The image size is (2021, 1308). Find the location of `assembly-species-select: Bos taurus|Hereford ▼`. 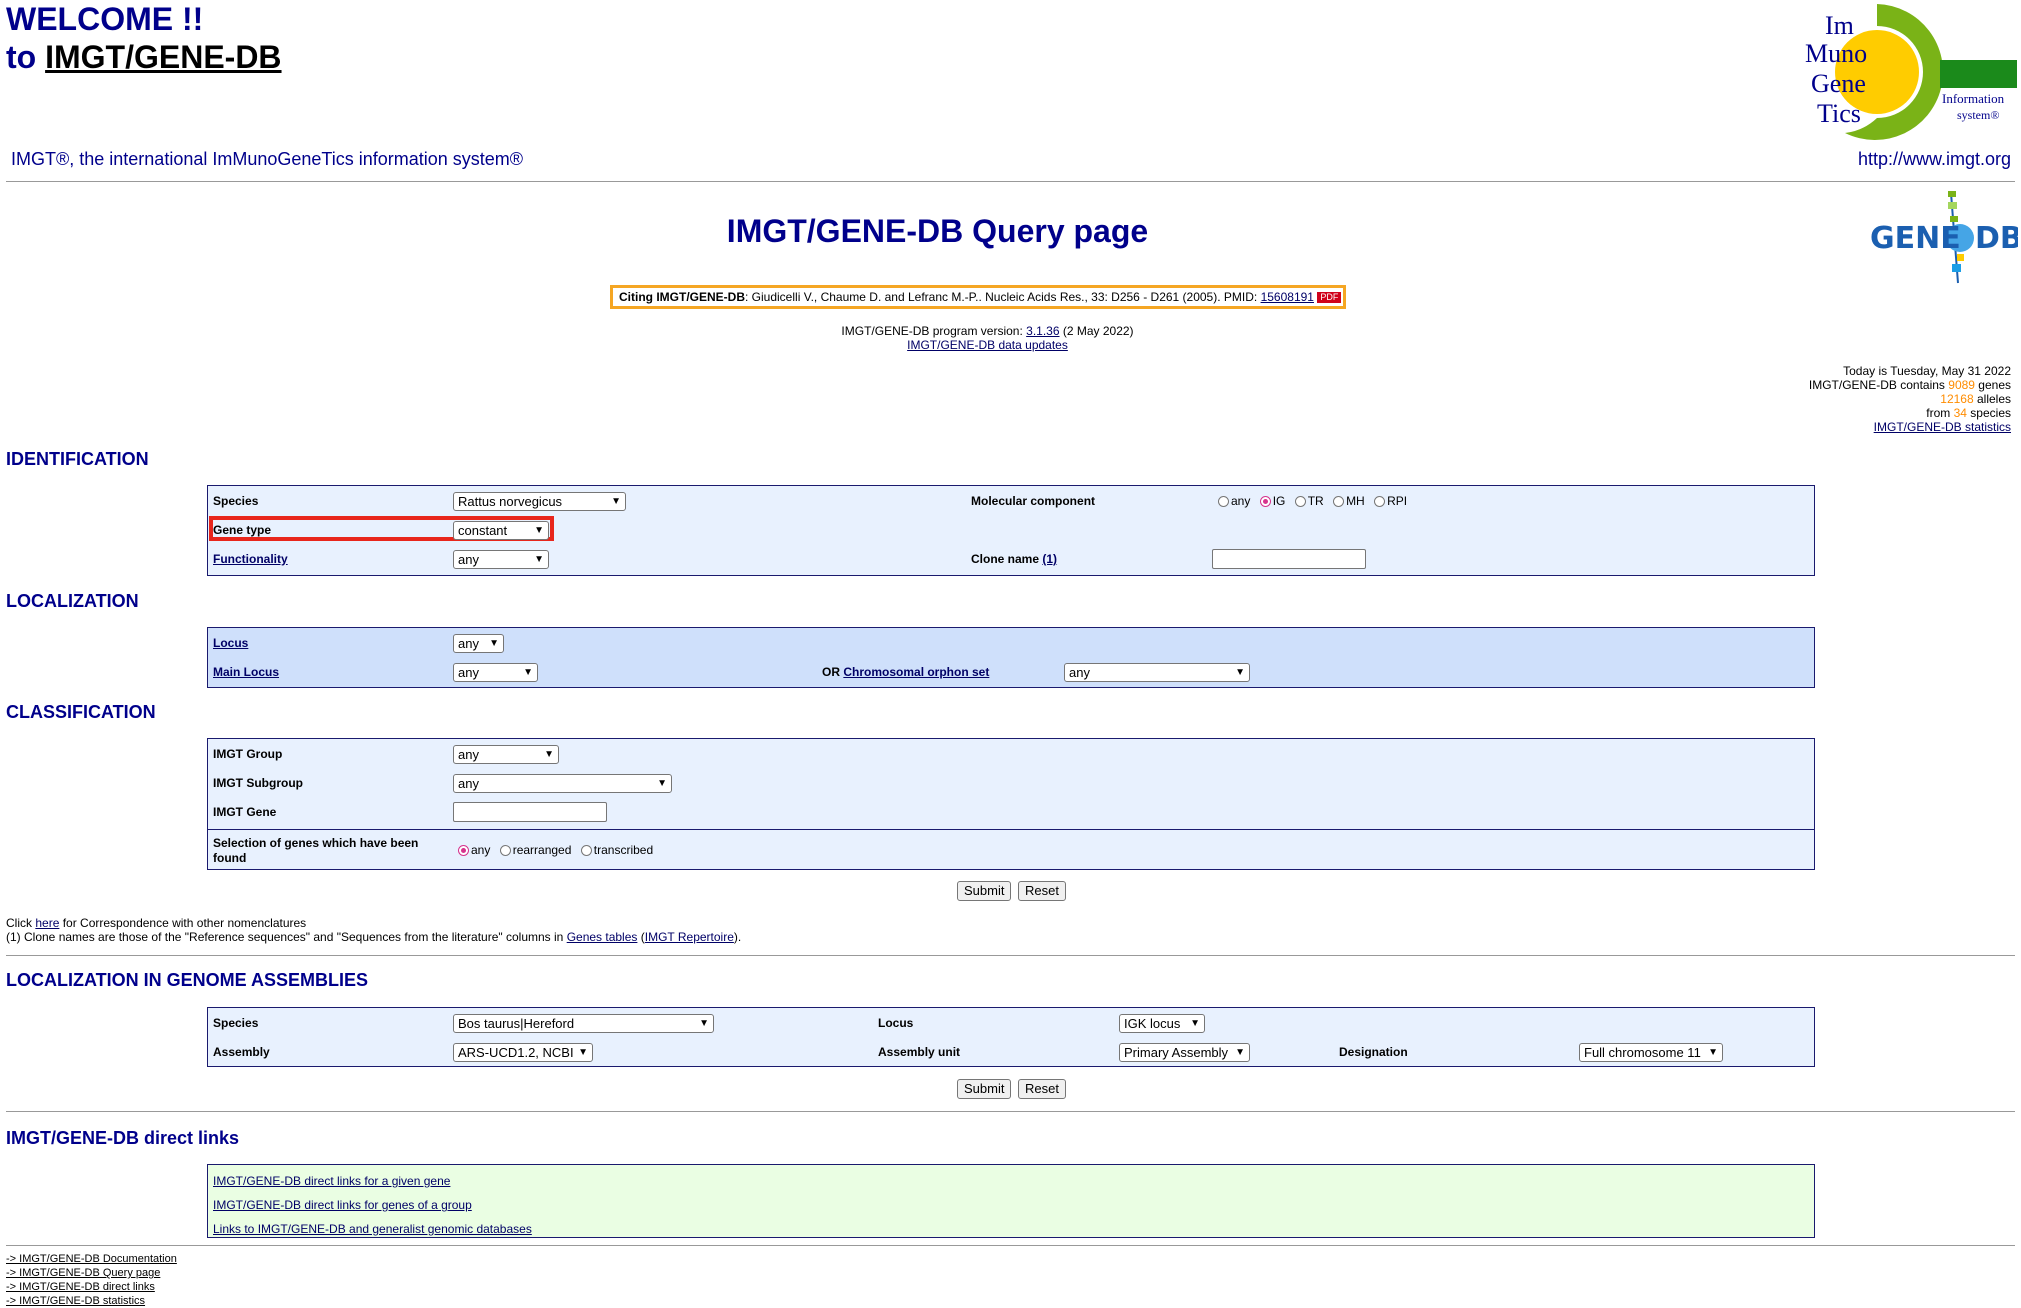

assembly-species-select: Bos taurus|Hereford ▼ is located at coordinates (583, 1023).